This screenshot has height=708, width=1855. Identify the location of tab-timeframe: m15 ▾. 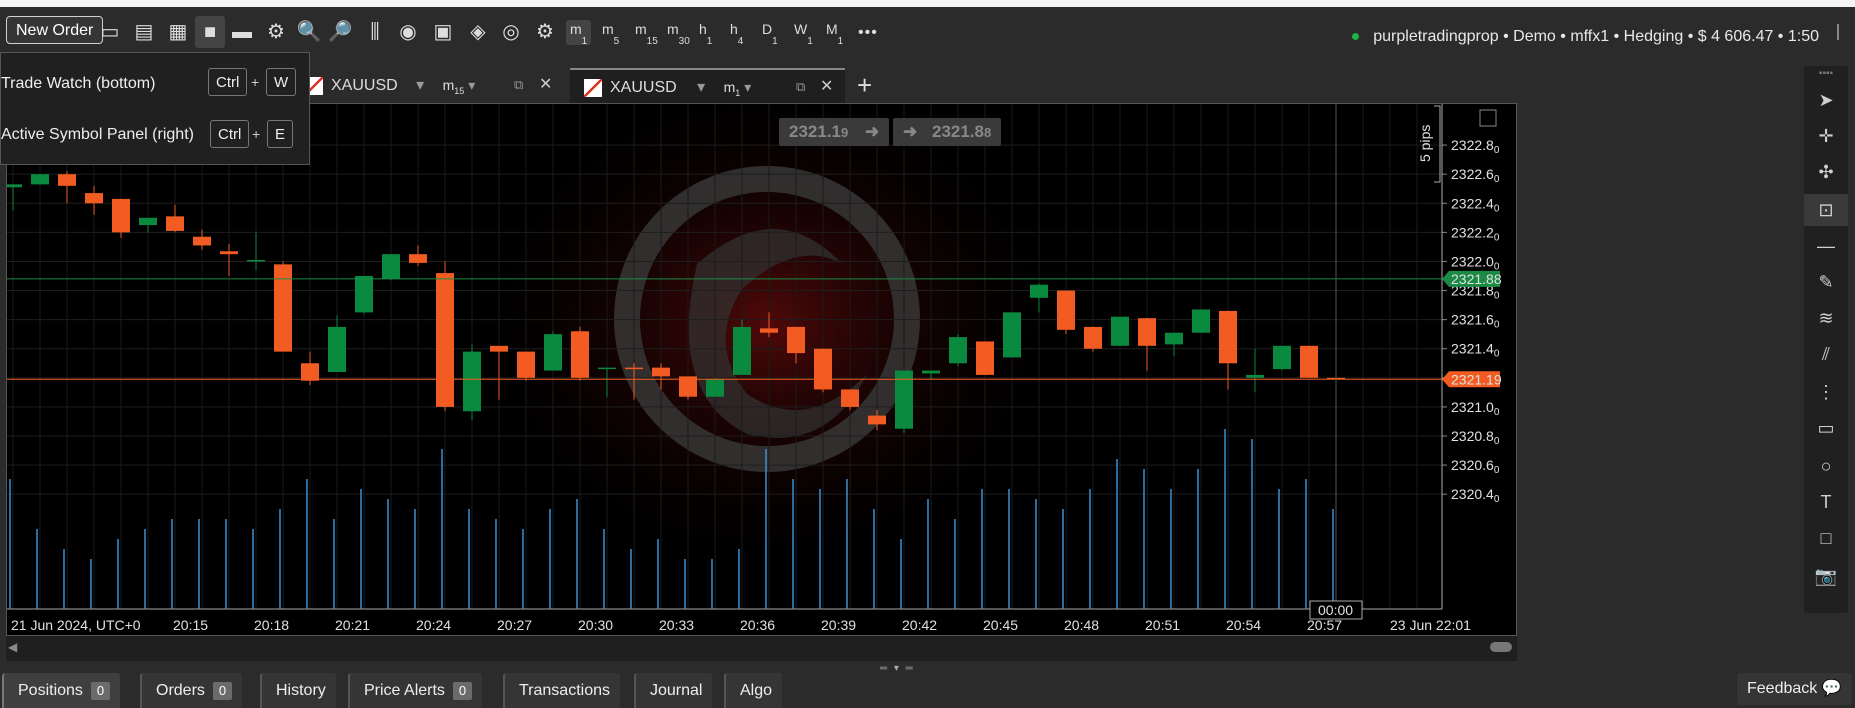
(459, 86).